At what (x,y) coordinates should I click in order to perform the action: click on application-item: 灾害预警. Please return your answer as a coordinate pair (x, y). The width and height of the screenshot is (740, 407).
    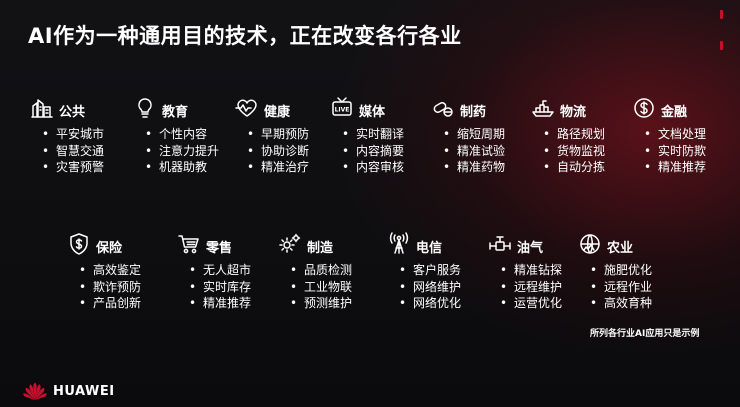
    Looking at the image, I should click on (73, 167).